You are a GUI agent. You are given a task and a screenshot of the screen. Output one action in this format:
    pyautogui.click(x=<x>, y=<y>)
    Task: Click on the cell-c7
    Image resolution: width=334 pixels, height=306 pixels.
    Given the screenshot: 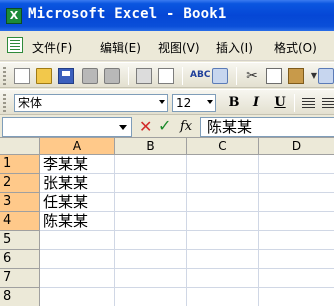 What is the action you would take?
    pyautogui.click(x=223, y=278)
    